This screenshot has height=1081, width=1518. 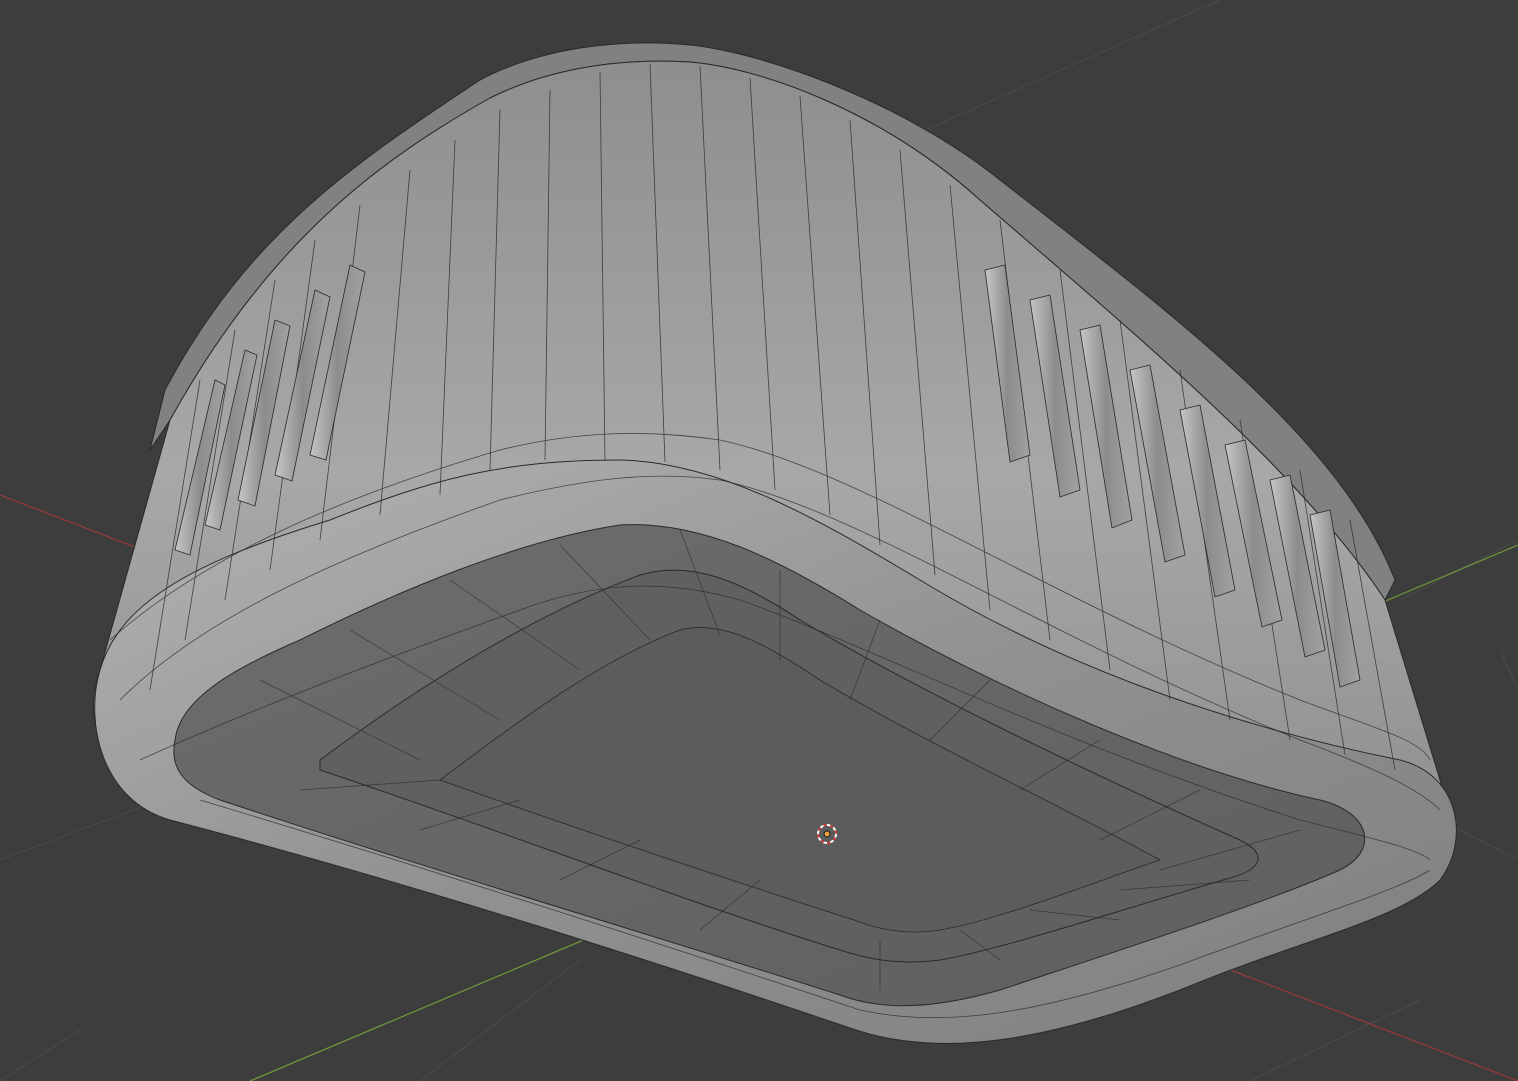 I want to click on object-origin-icon, so click(x=827, y=834).